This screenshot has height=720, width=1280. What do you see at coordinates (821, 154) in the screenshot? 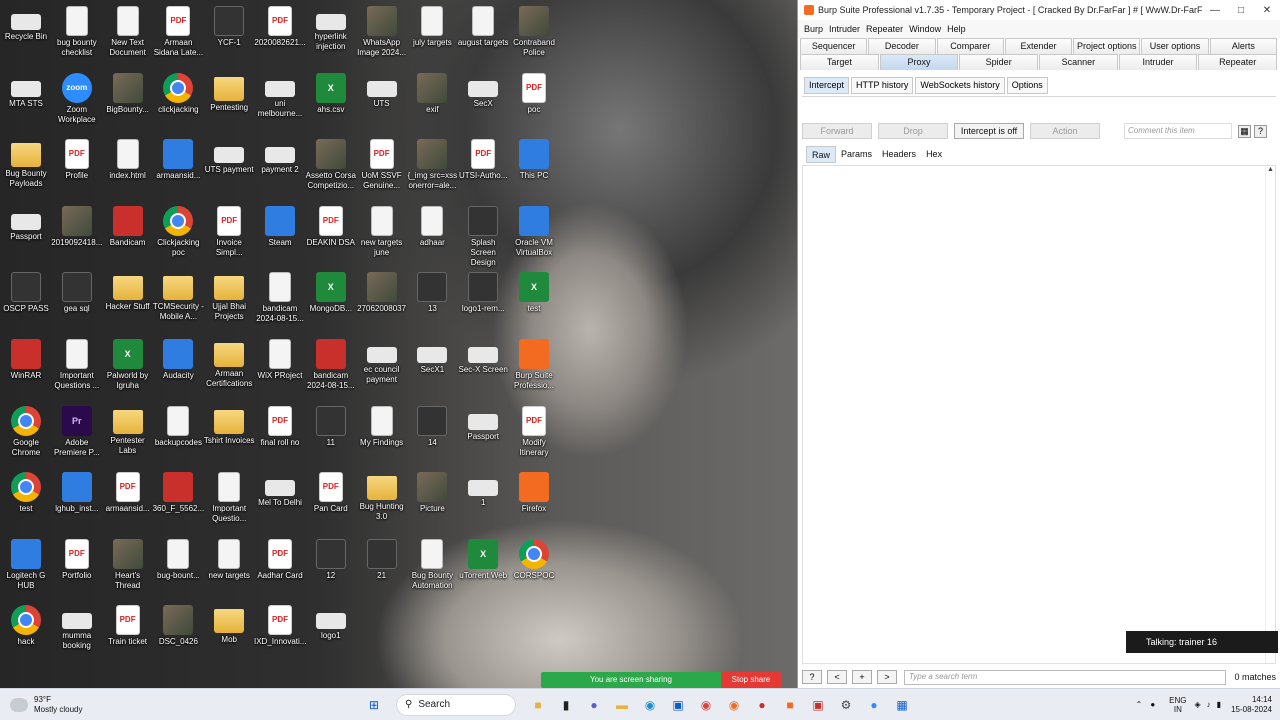
I see `tab-raw: Raw` at bounding box center [821, 154].